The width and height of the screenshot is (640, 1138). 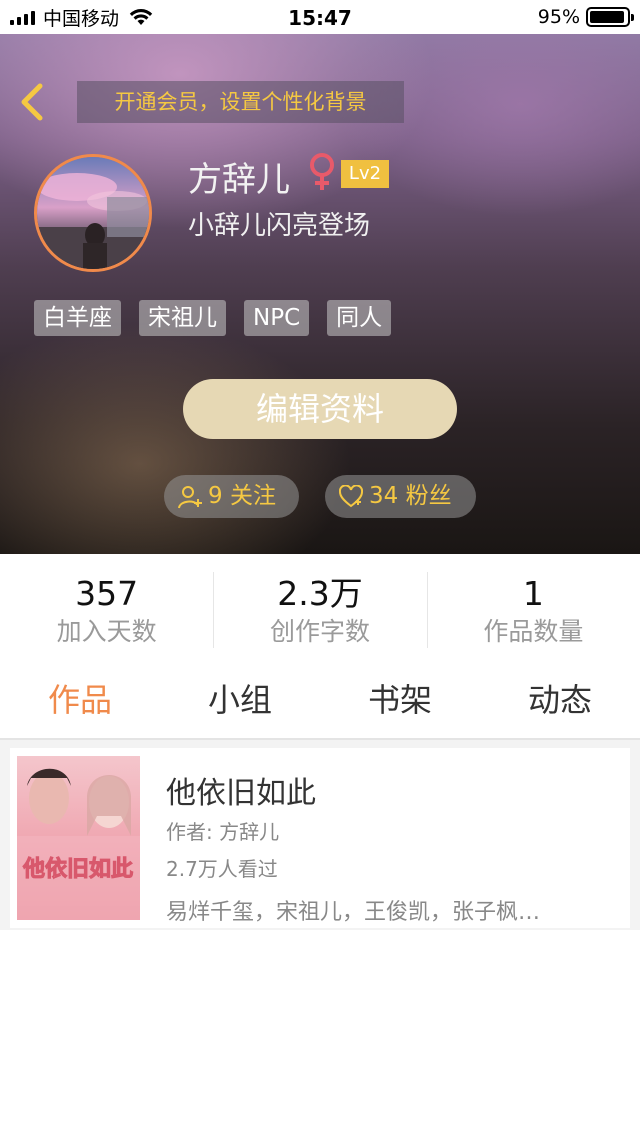 What do you see at coordinates (610, 17) in the screenshot?
I see `battery-icon` at bounding box center [610, 17].